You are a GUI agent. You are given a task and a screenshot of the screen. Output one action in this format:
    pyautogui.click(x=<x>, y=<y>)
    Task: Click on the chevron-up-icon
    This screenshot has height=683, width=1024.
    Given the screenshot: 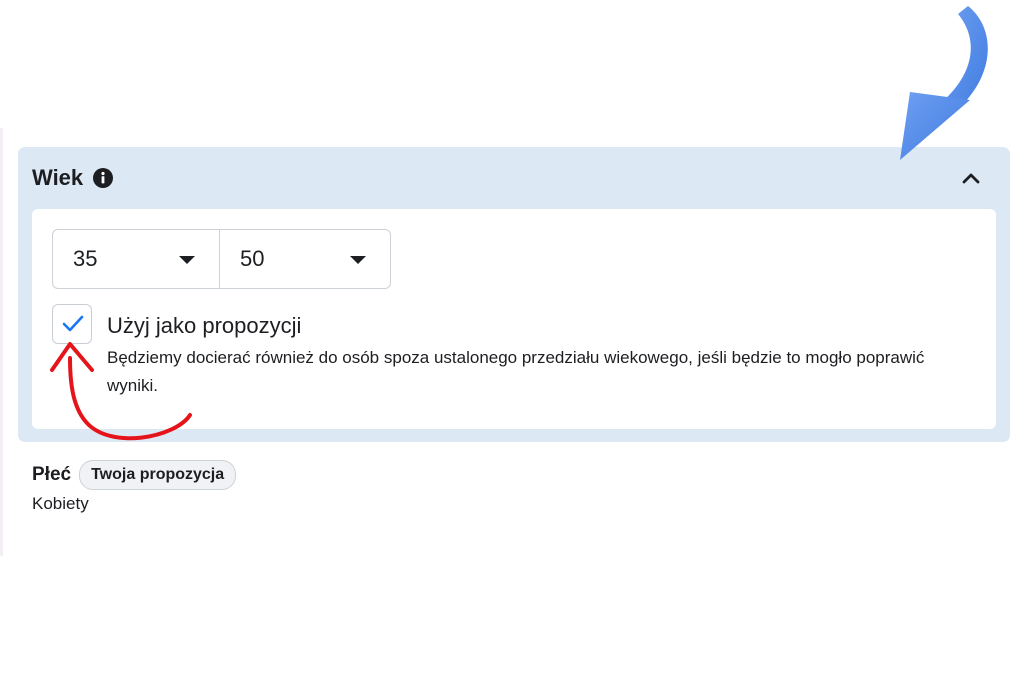 What is the action you would take?
    pyautogui.click(x=971, y=178)
    